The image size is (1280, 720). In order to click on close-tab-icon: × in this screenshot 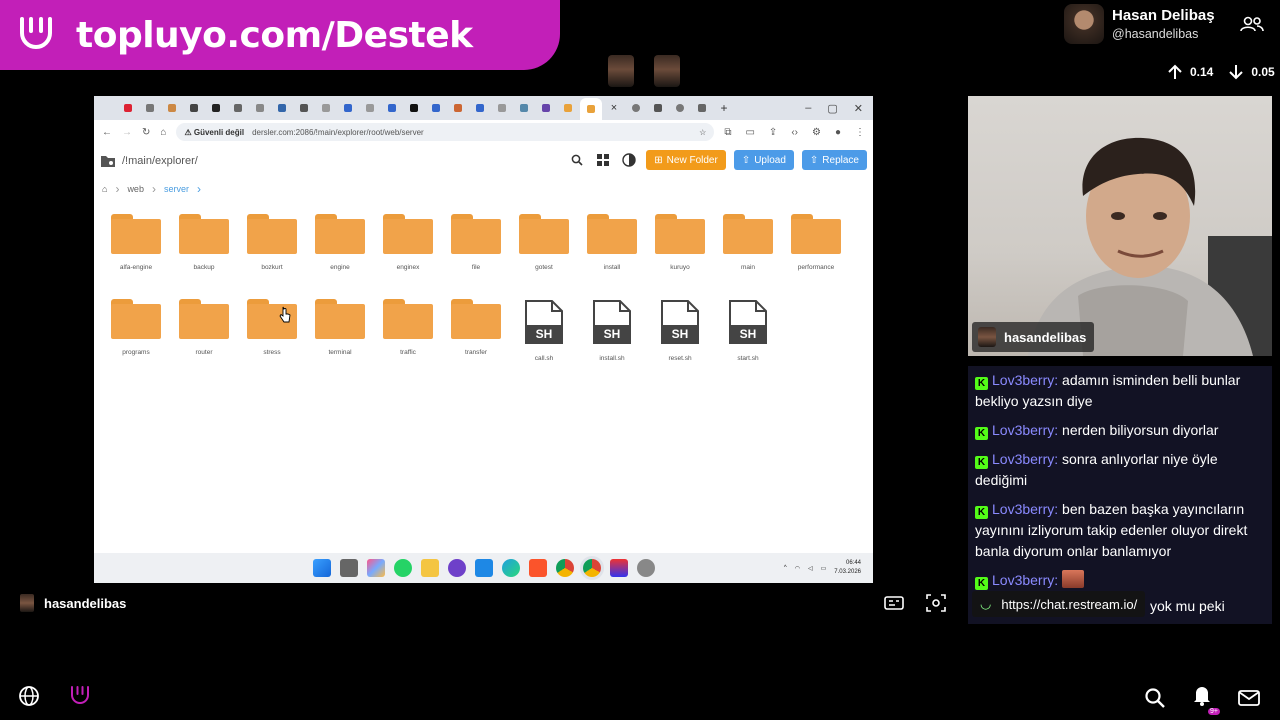, I will do `click(614, 108)`.